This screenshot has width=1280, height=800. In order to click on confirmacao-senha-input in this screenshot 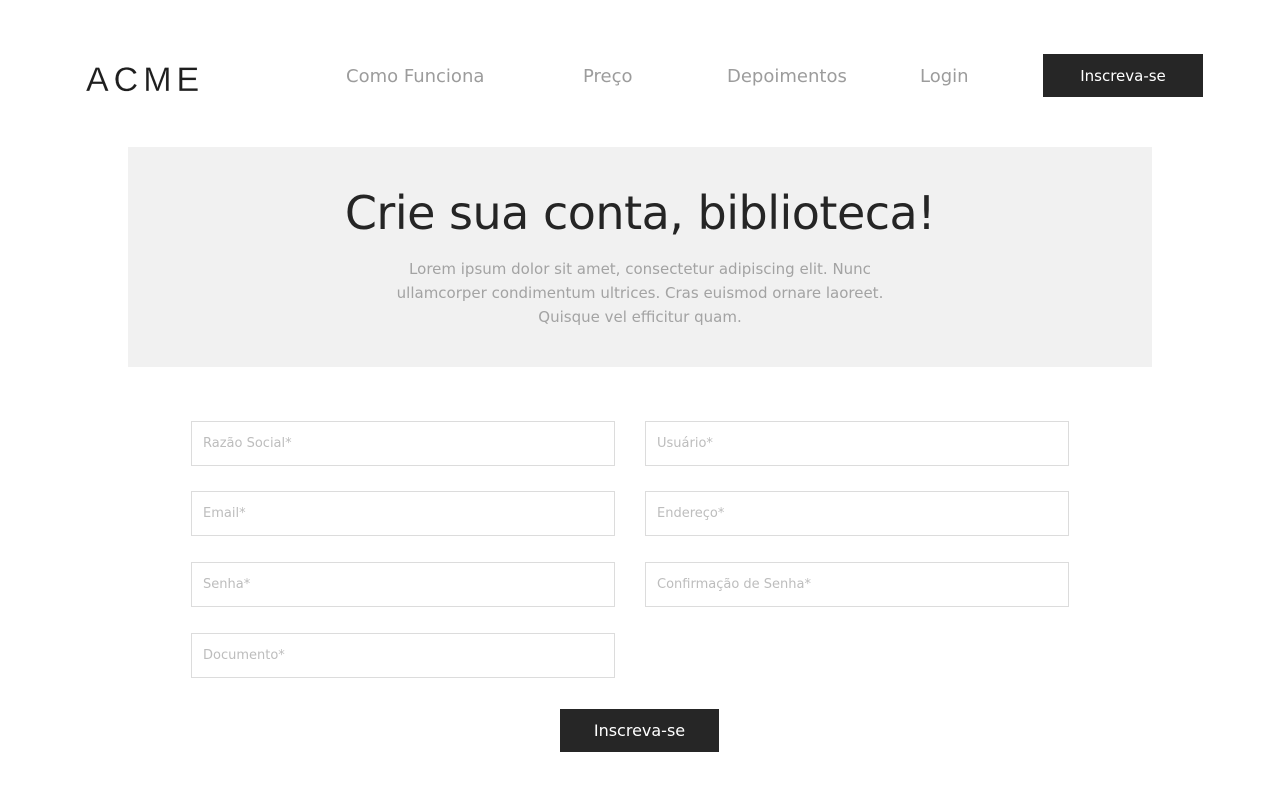, I will do `click(857, 584)`.